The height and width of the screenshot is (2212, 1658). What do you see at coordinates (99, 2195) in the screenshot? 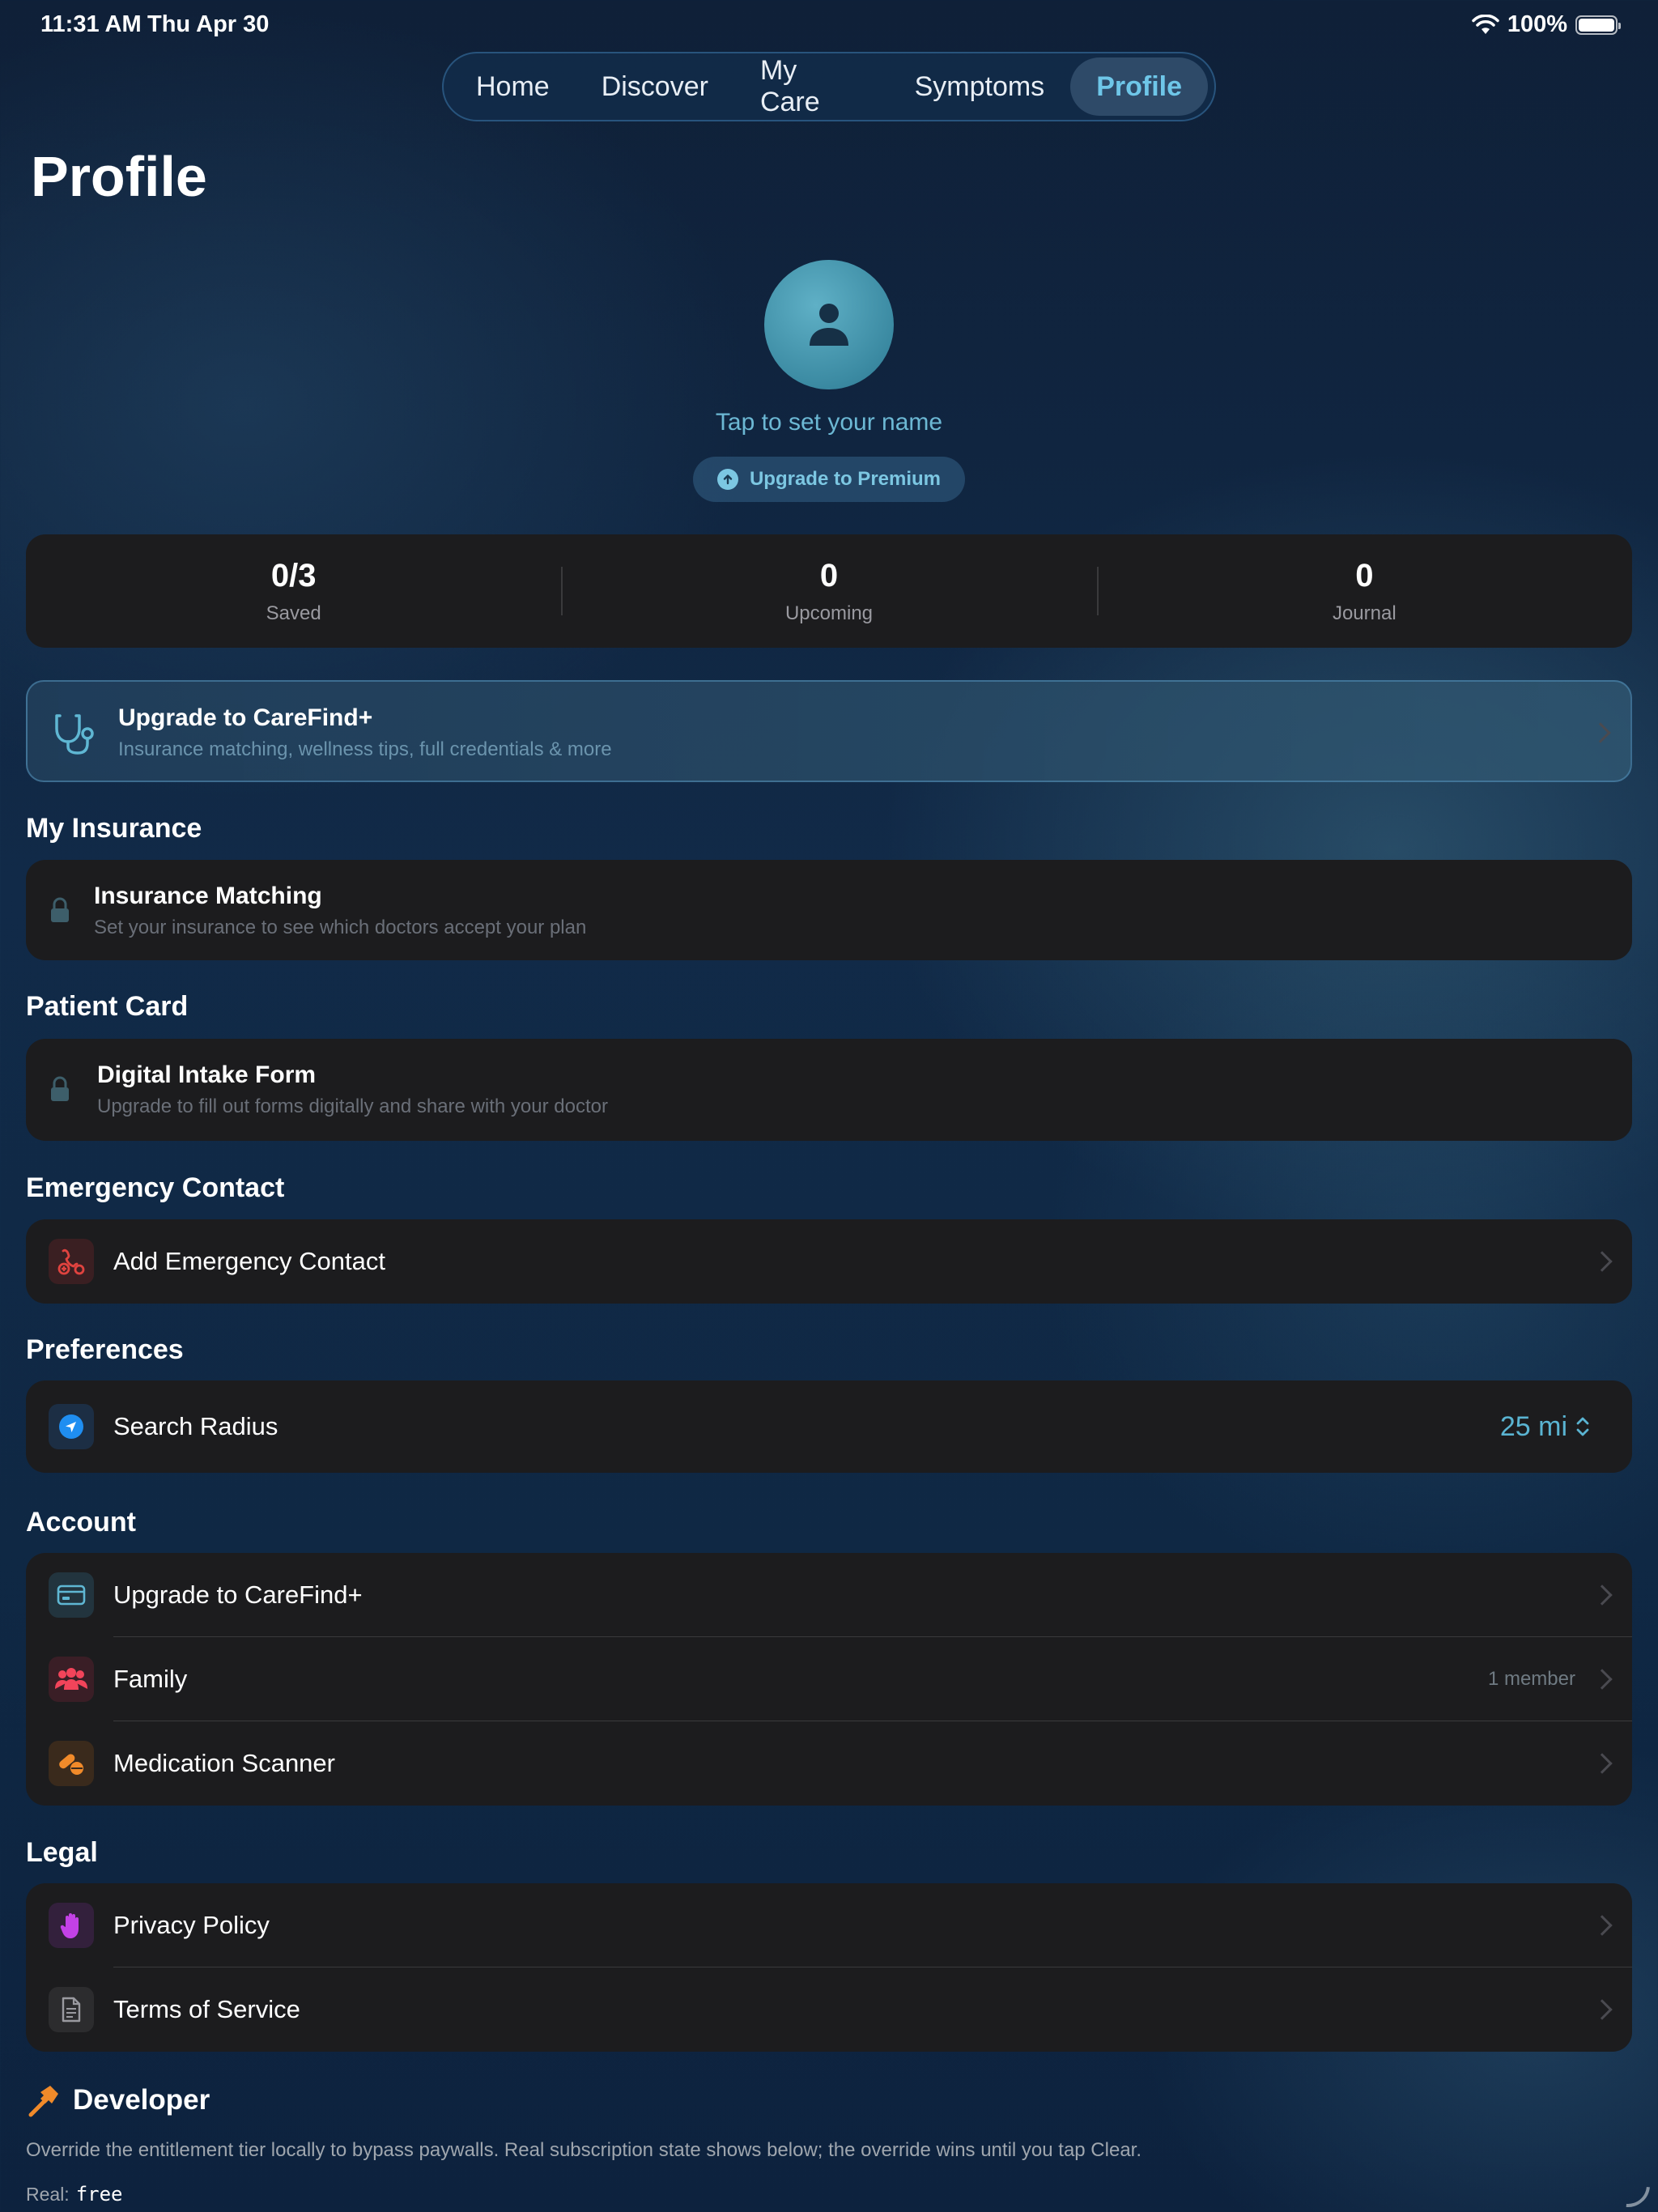
I see `real-value: free` at bounding box center [99, 2195].